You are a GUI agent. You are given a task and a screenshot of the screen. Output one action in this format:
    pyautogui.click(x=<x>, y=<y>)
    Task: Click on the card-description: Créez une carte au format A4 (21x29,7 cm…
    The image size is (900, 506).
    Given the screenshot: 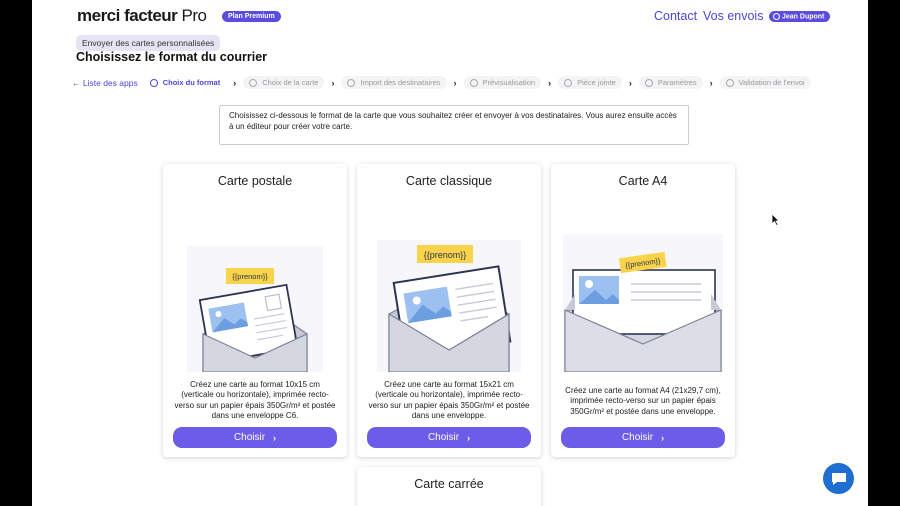 What is the action you would take?
    pyautogui.click(x=643, y=401)
    